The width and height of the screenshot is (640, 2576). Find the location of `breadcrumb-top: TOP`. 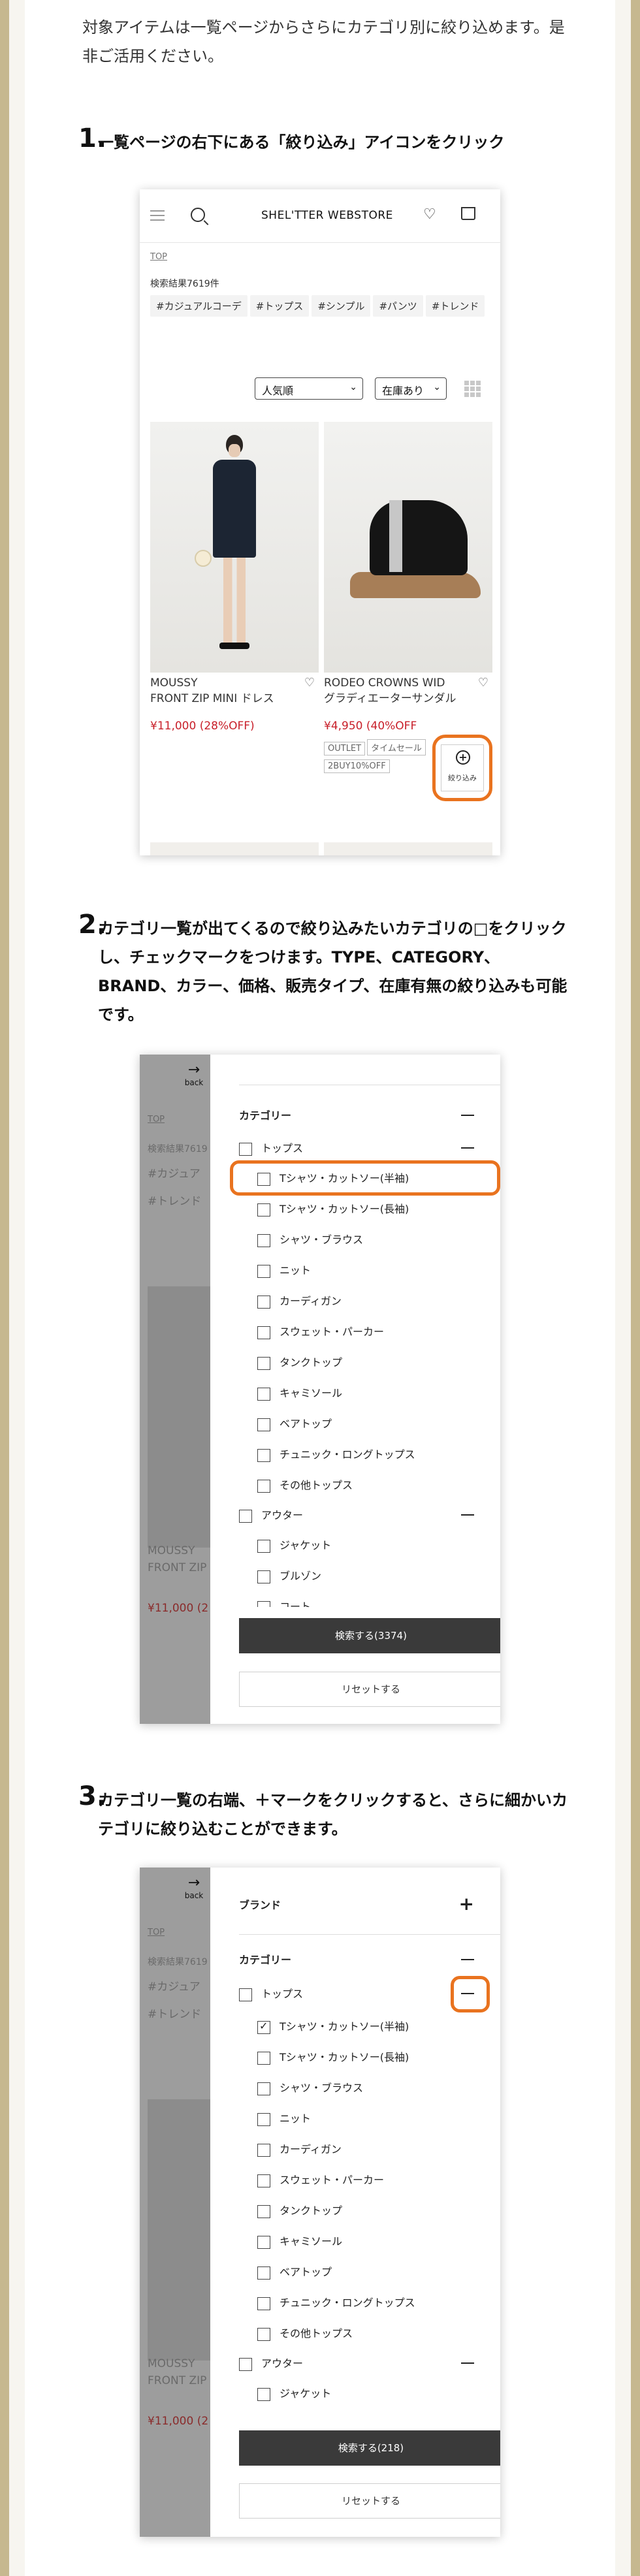

breadcrumb-top: TOP is located at coordinates (158, 257).